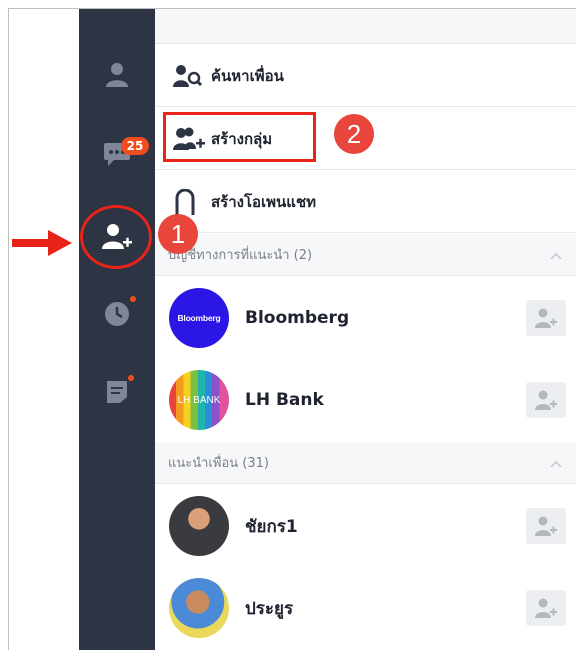 The width and height of the screenshot is (576, 650). I want to click on list-item: ชัยกร1, so click(365, 526).